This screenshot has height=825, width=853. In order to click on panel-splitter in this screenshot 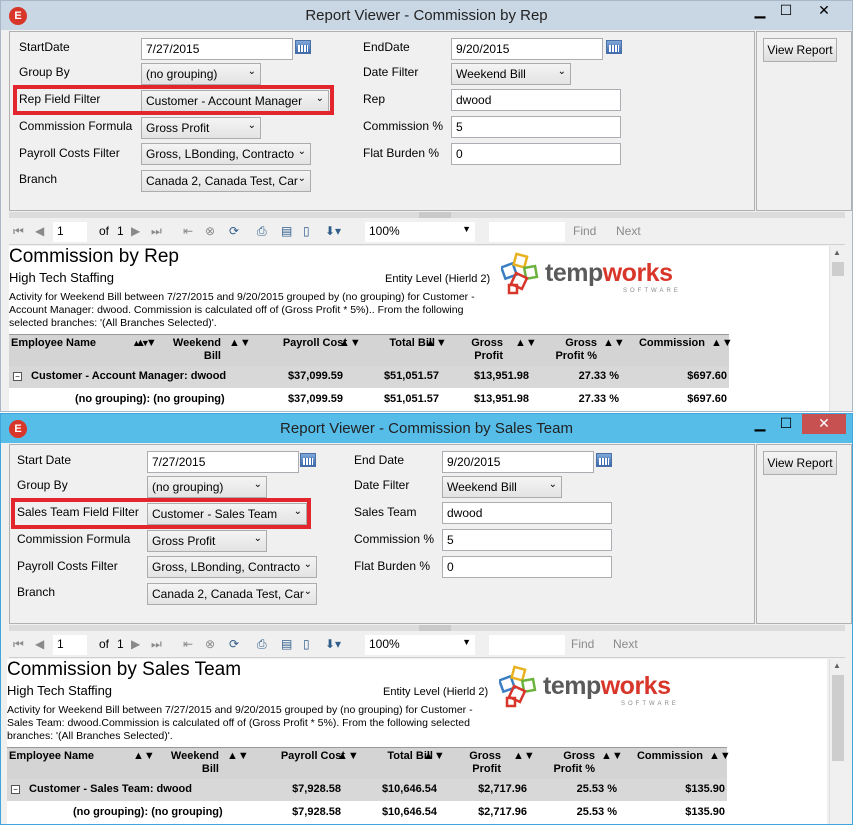, I will do `click(427, 215)`.